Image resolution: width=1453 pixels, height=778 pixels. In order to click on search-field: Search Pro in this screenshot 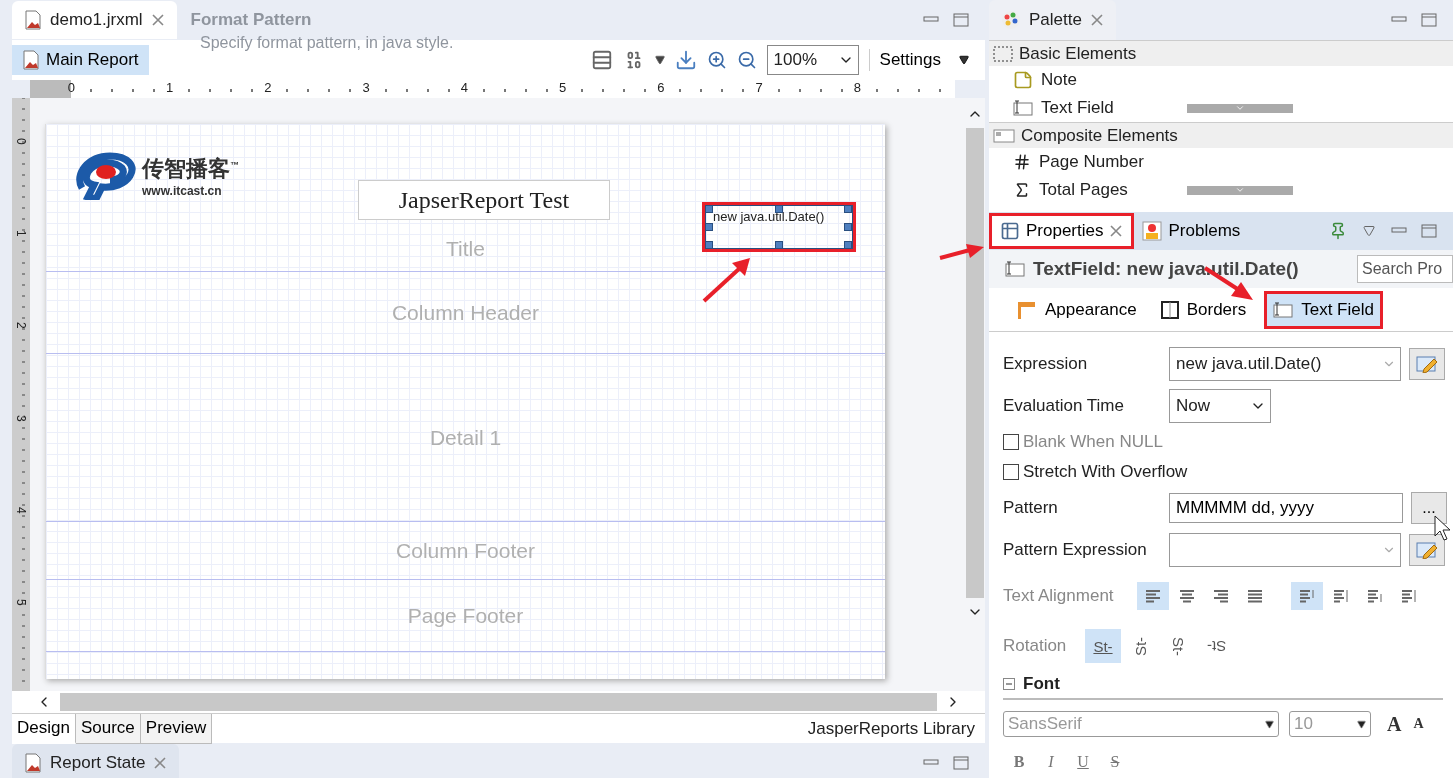, I will do `click(1405, 269)`.